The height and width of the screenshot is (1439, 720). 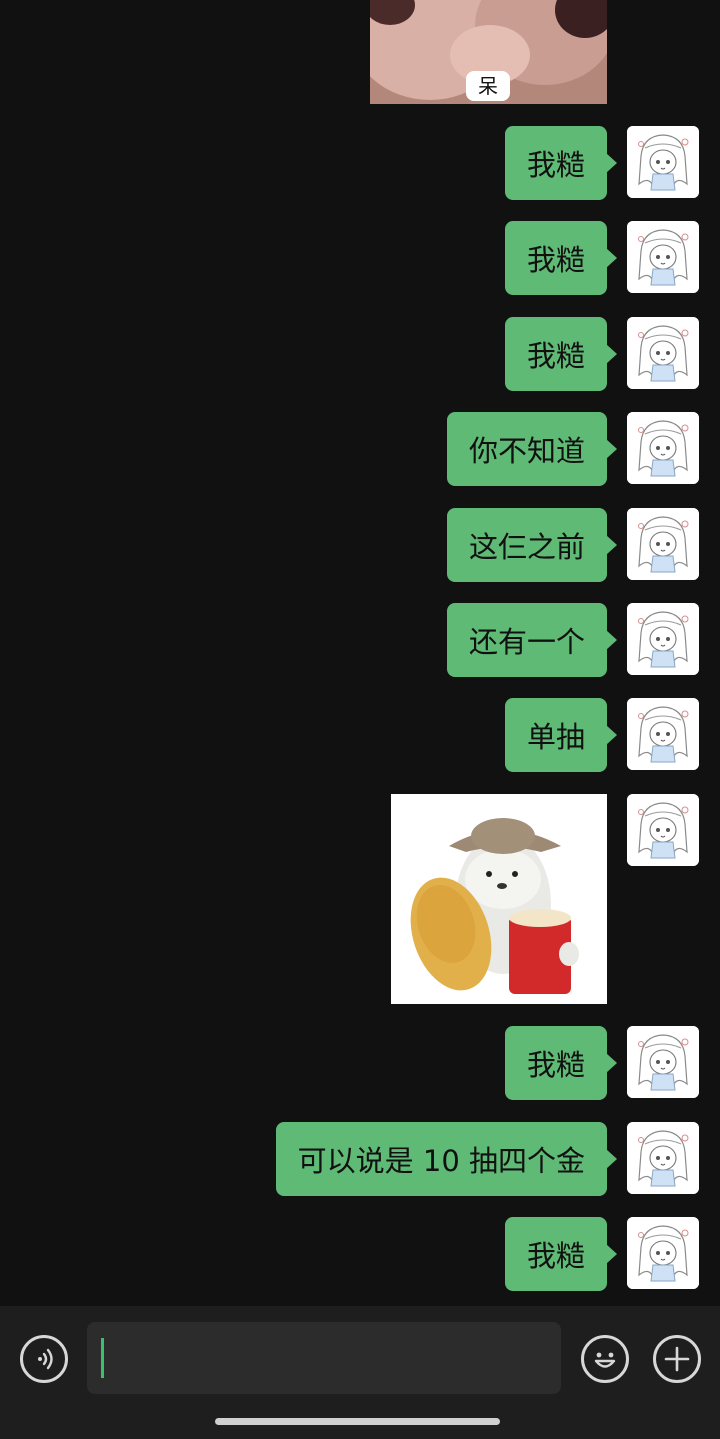 I want to click on message-row: 还有一个, so click(x=360, y=640).